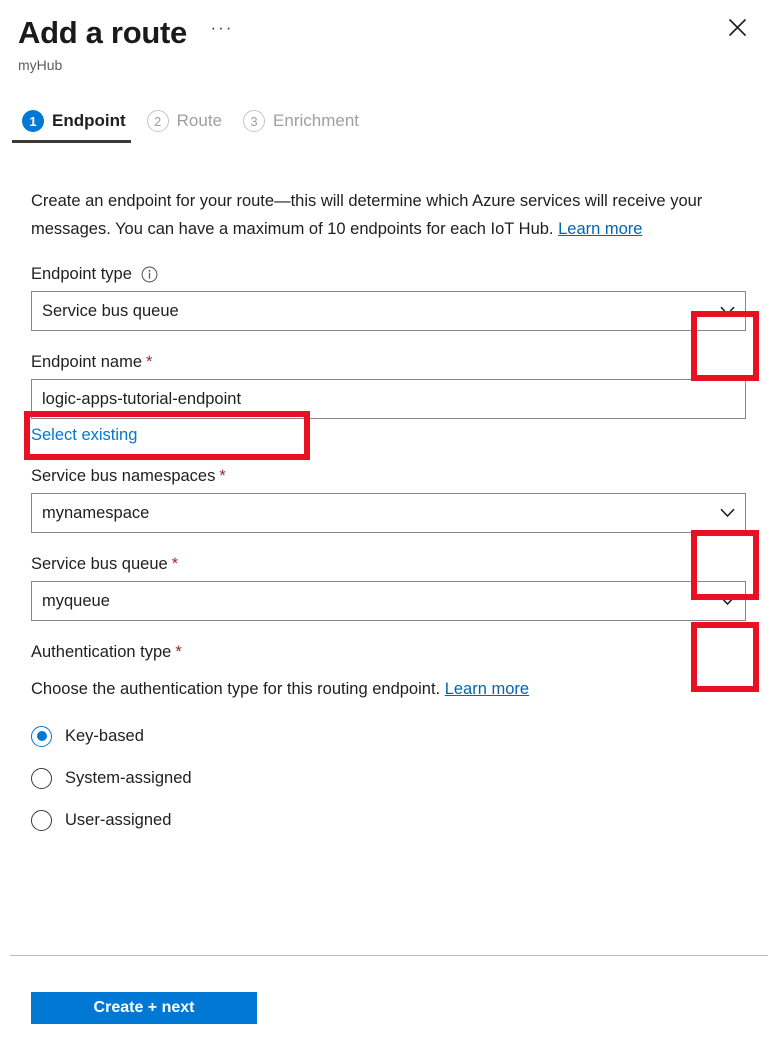  What do you see at coordinates (316, 120) in the screenshot?
I see `tab-enrichment-label: Enrichment` at bounding box center [316, 120].